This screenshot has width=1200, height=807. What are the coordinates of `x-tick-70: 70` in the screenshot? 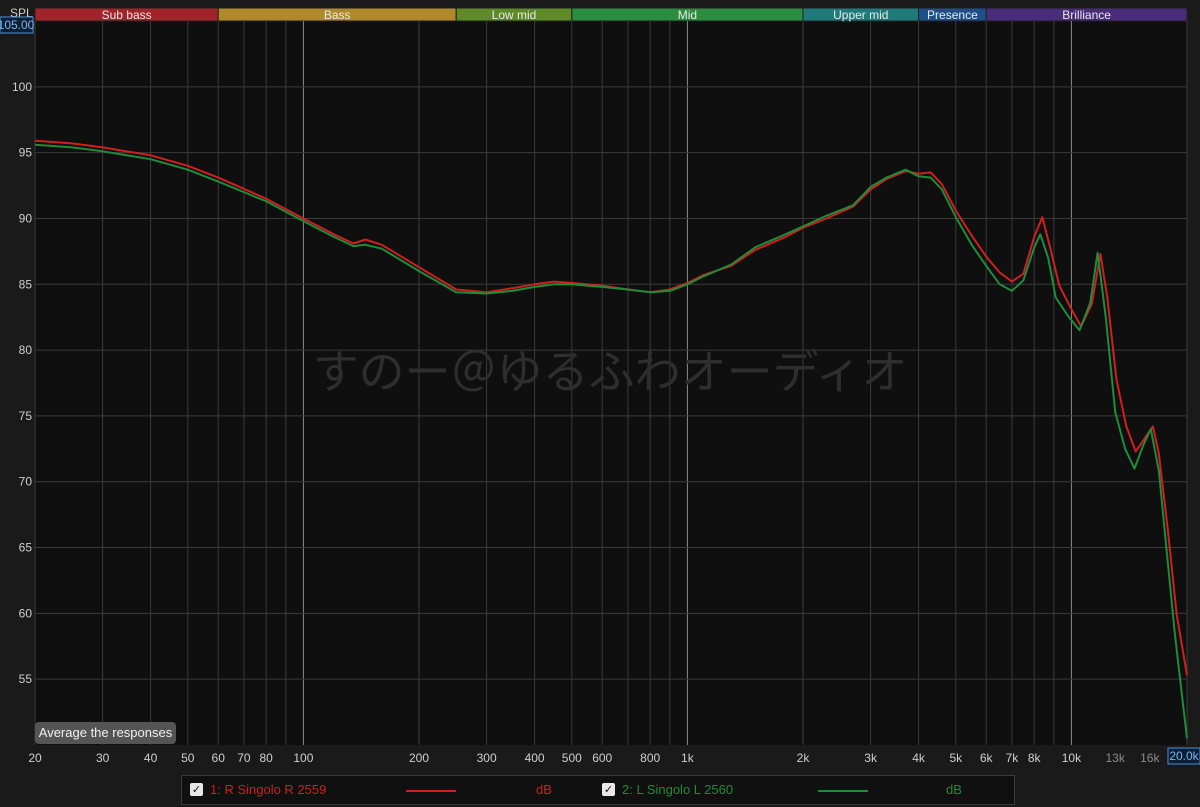 It's located at (244, 758).